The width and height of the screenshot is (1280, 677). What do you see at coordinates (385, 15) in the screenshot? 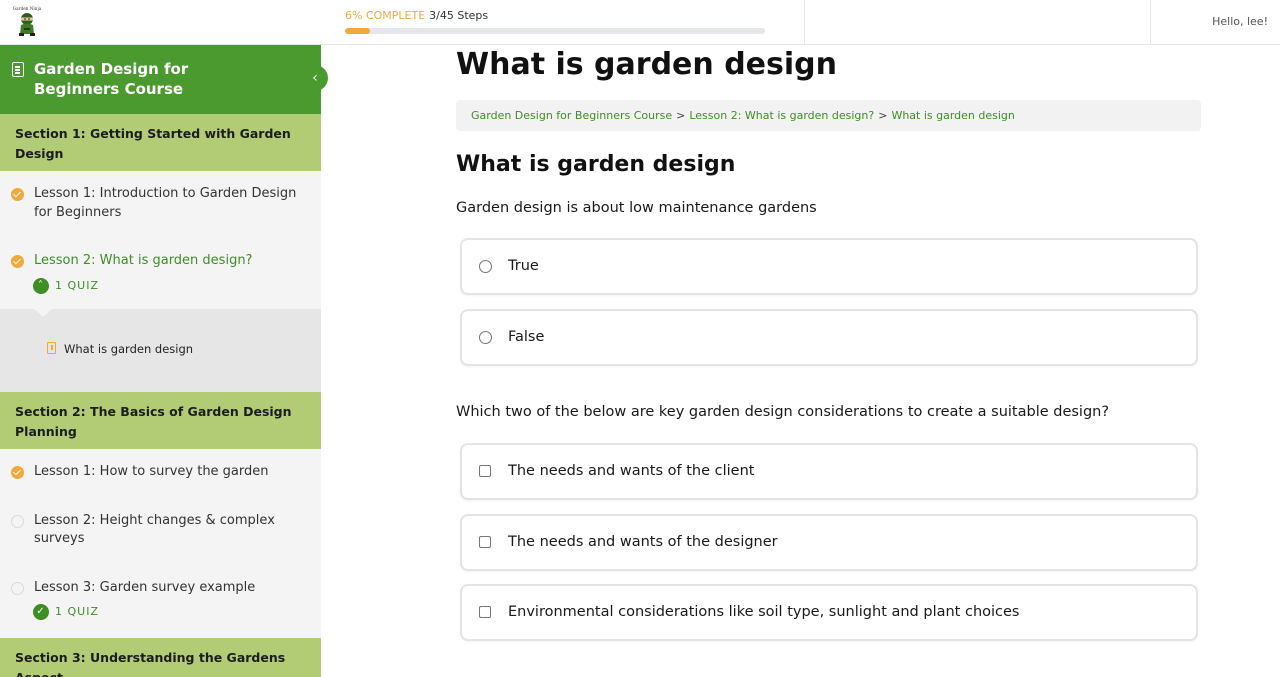
I see `progress-percent: 6% COMPLETE` at bounding box center [385, 15].